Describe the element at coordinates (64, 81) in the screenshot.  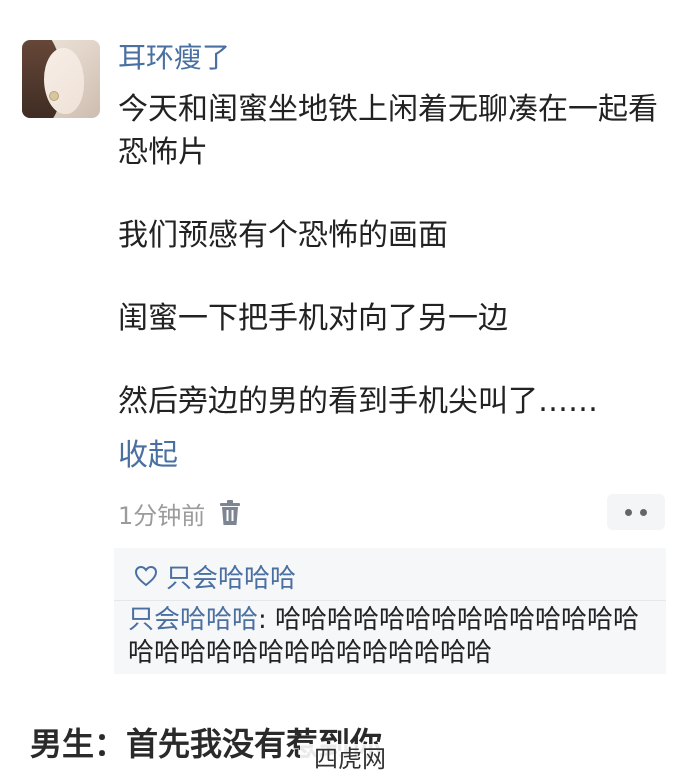
I see `avatar-face` at that location.